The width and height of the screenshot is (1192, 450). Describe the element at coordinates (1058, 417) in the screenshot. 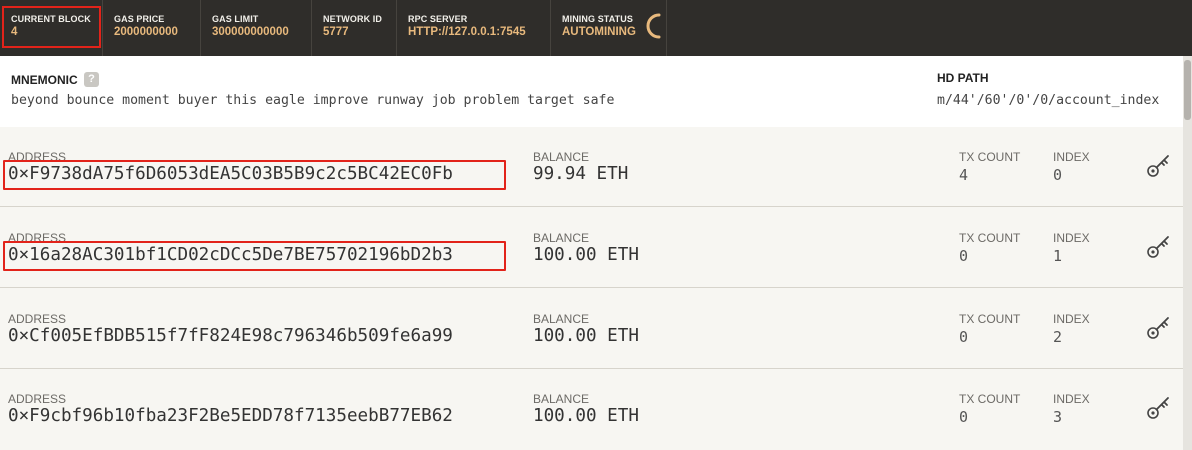

I see `index-value: 3` at that location.